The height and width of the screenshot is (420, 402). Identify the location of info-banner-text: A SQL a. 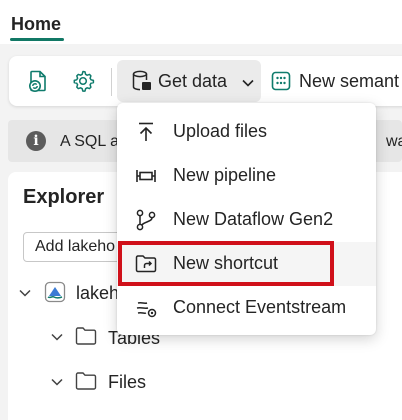
(89, 141).